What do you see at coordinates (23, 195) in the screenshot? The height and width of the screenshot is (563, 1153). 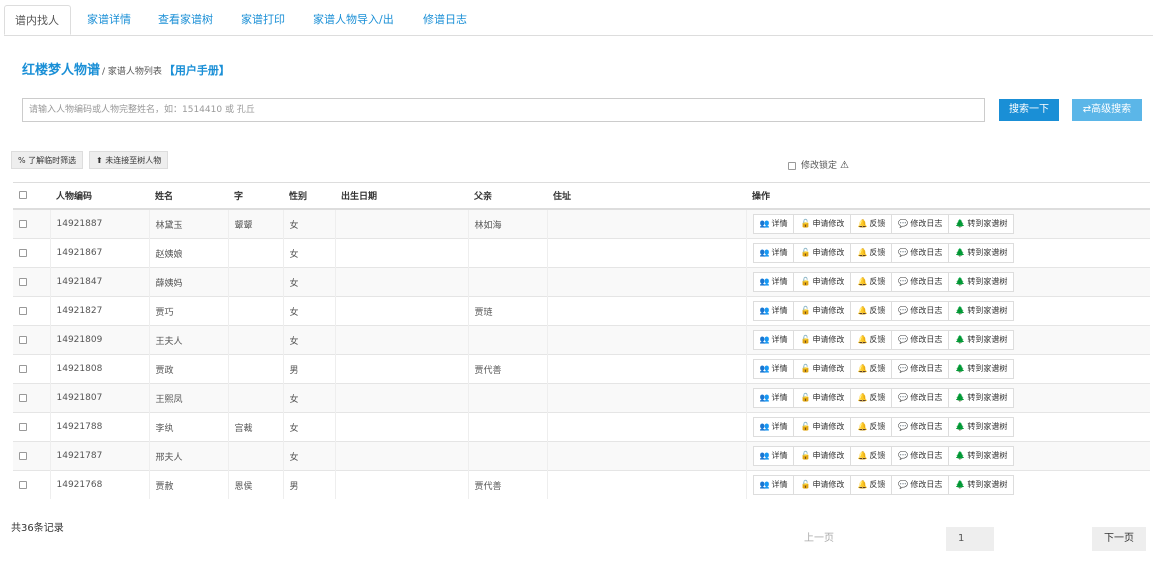 I see `select-all-checkbox` at bounding box center [23, 195].